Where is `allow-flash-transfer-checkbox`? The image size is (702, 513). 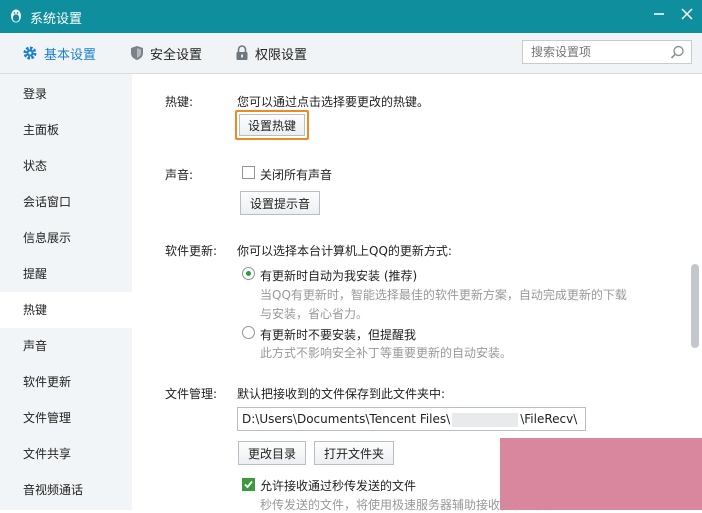
allow-flash-transfer-checkbox is located at coordinates (248, 484).